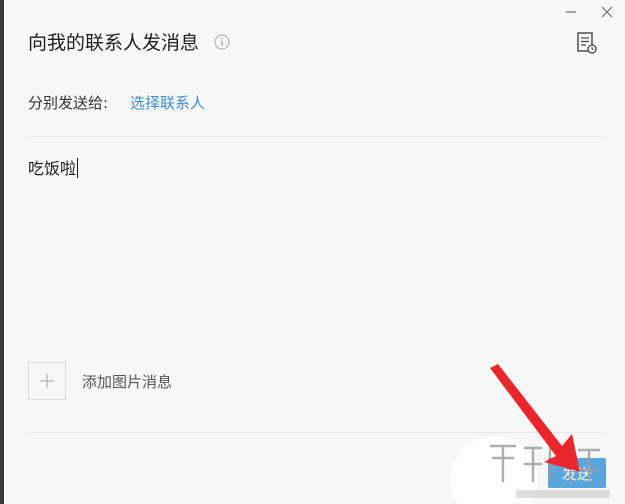  I want to click on close-button, so click(607, 12).